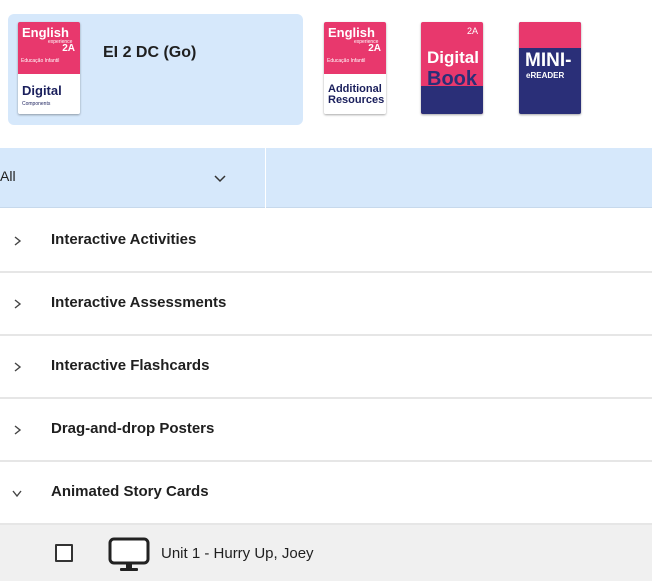 The image size is (652, 581). Describe the element at coordinates (453, 57) in the screenshot. I see `db-label-1: Digital` at that location.